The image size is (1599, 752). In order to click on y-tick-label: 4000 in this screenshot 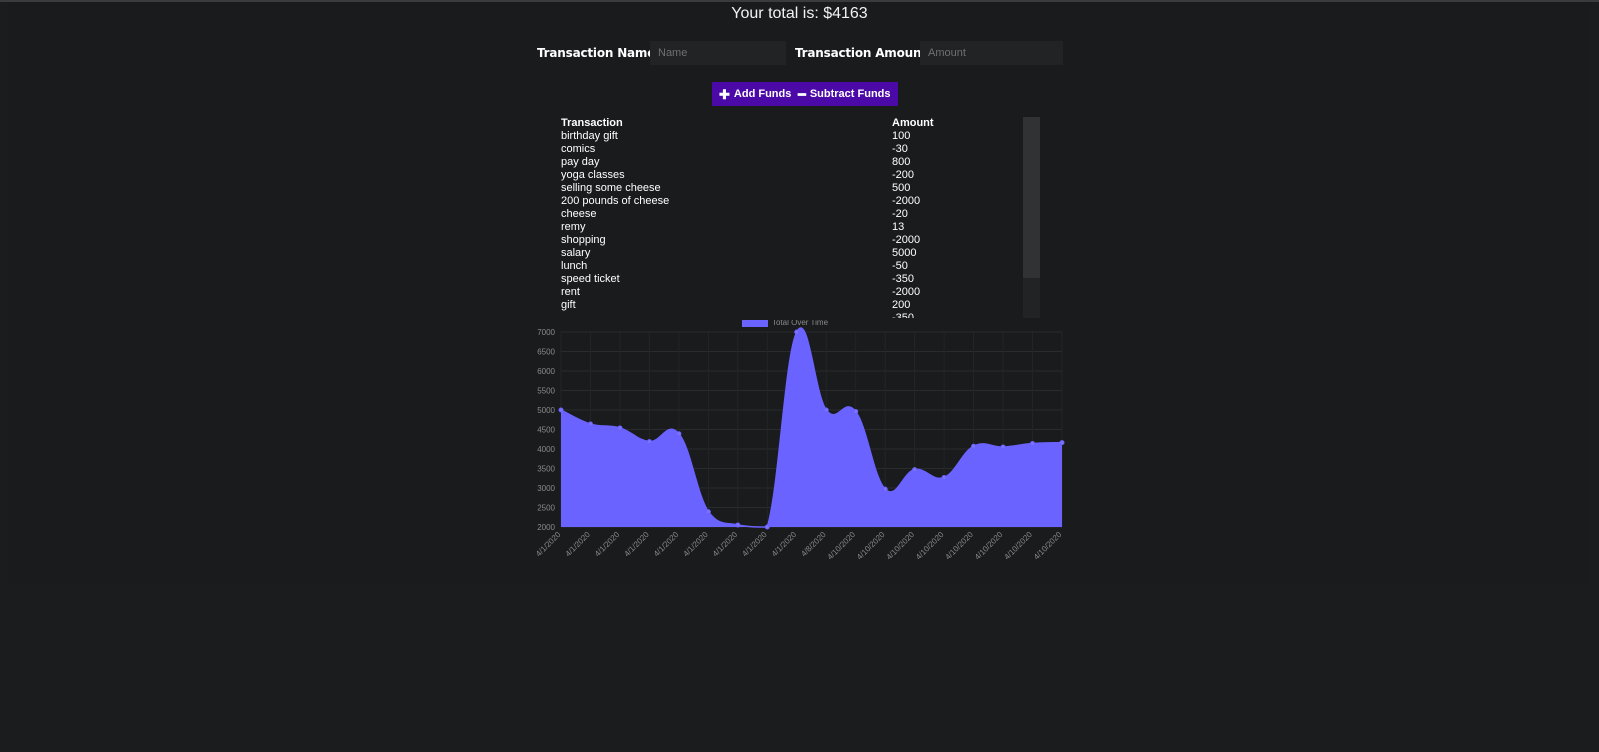, I will do `click(546, 449)`.